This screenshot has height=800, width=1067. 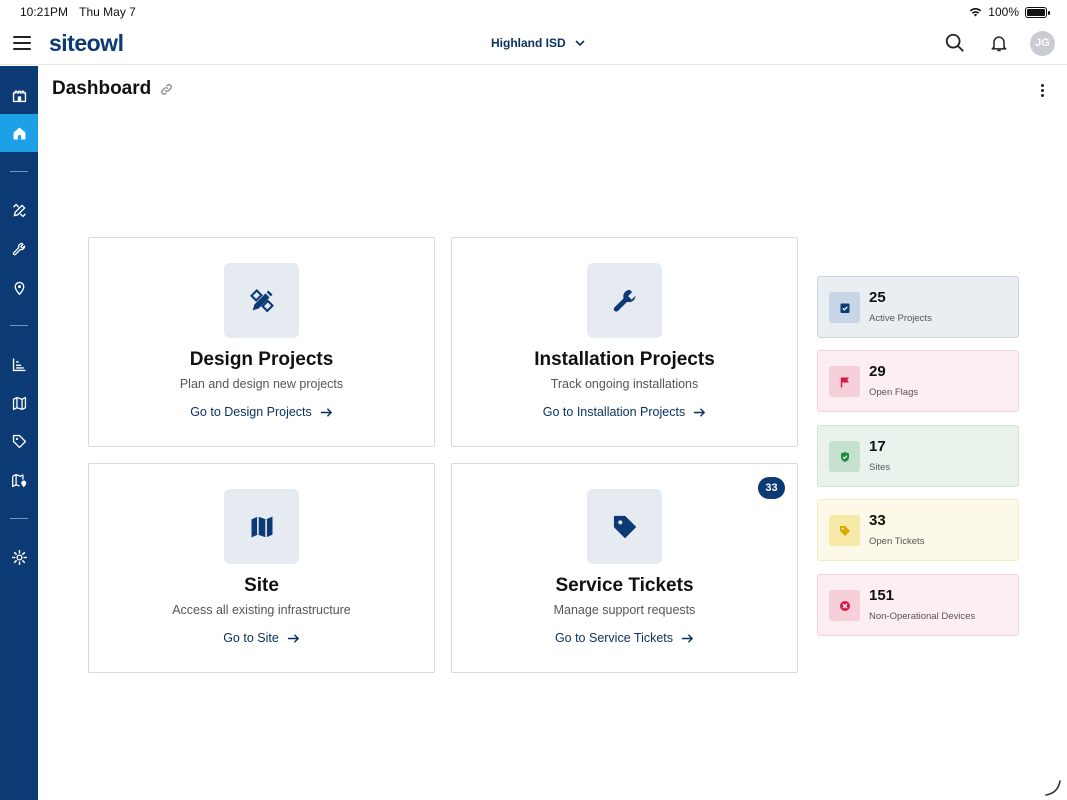 I want to click on stat-label: Open Flags, so click(x=894, y=392).